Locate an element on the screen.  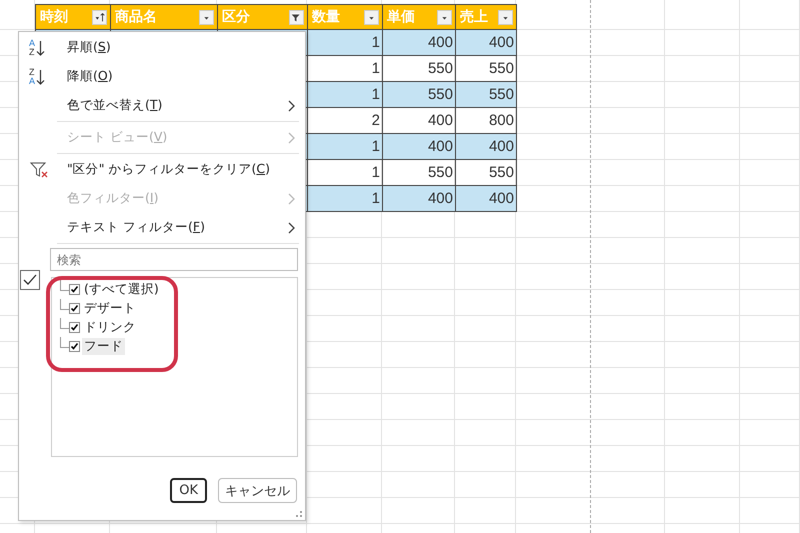
list-item: (すべて選択) is located at coordinates (121, 289).